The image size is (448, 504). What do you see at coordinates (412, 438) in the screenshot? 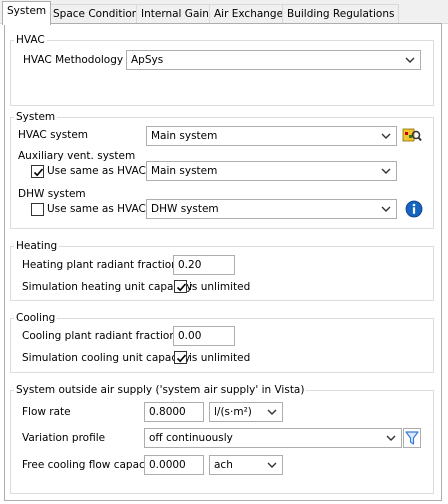
I see `filter-icon` at bounding box center [412, 438].